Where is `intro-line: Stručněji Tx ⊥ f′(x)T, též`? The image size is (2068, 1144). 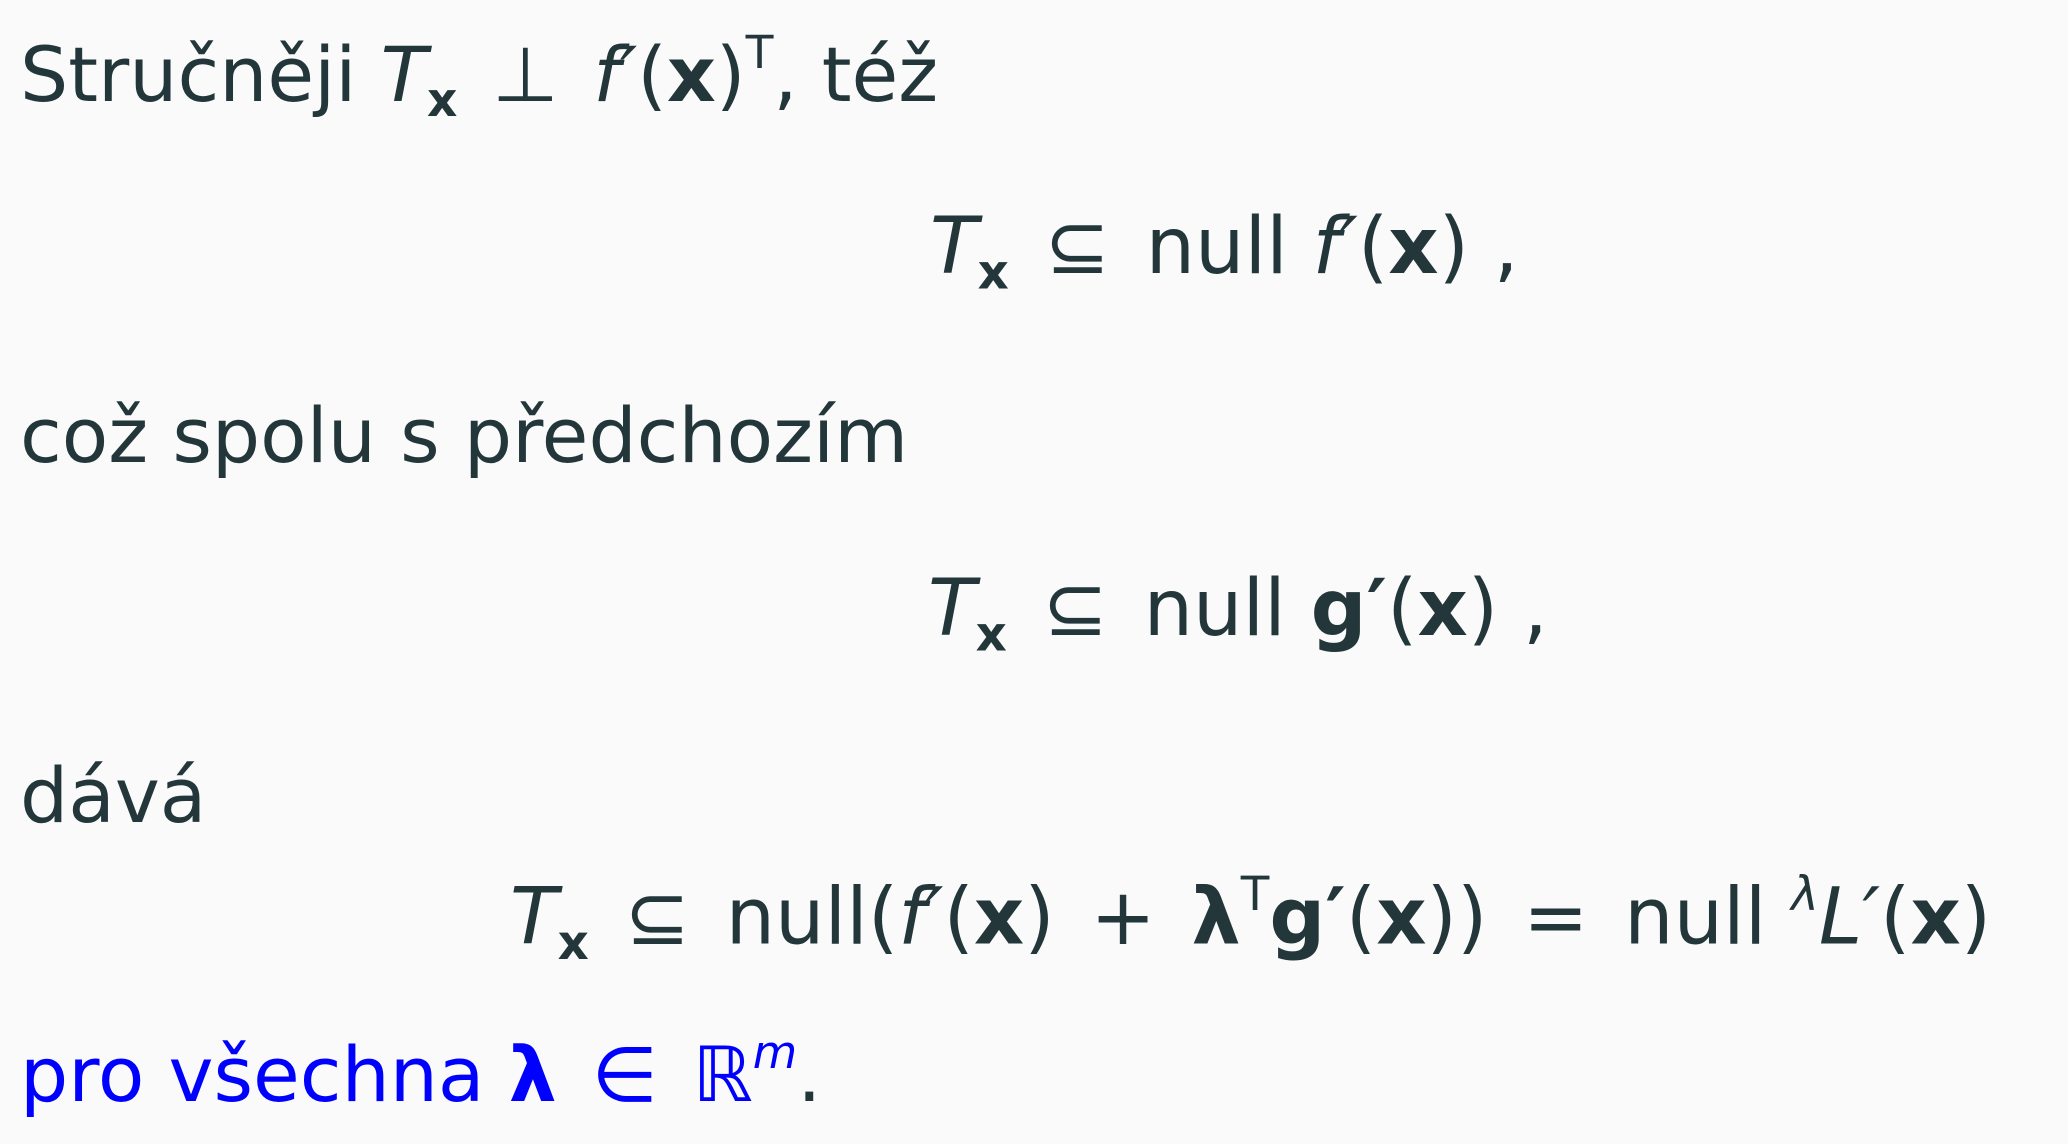 intro-line: Stručněji Tx ⊥ f′(x)T, též is located at coordinates (479, 77).